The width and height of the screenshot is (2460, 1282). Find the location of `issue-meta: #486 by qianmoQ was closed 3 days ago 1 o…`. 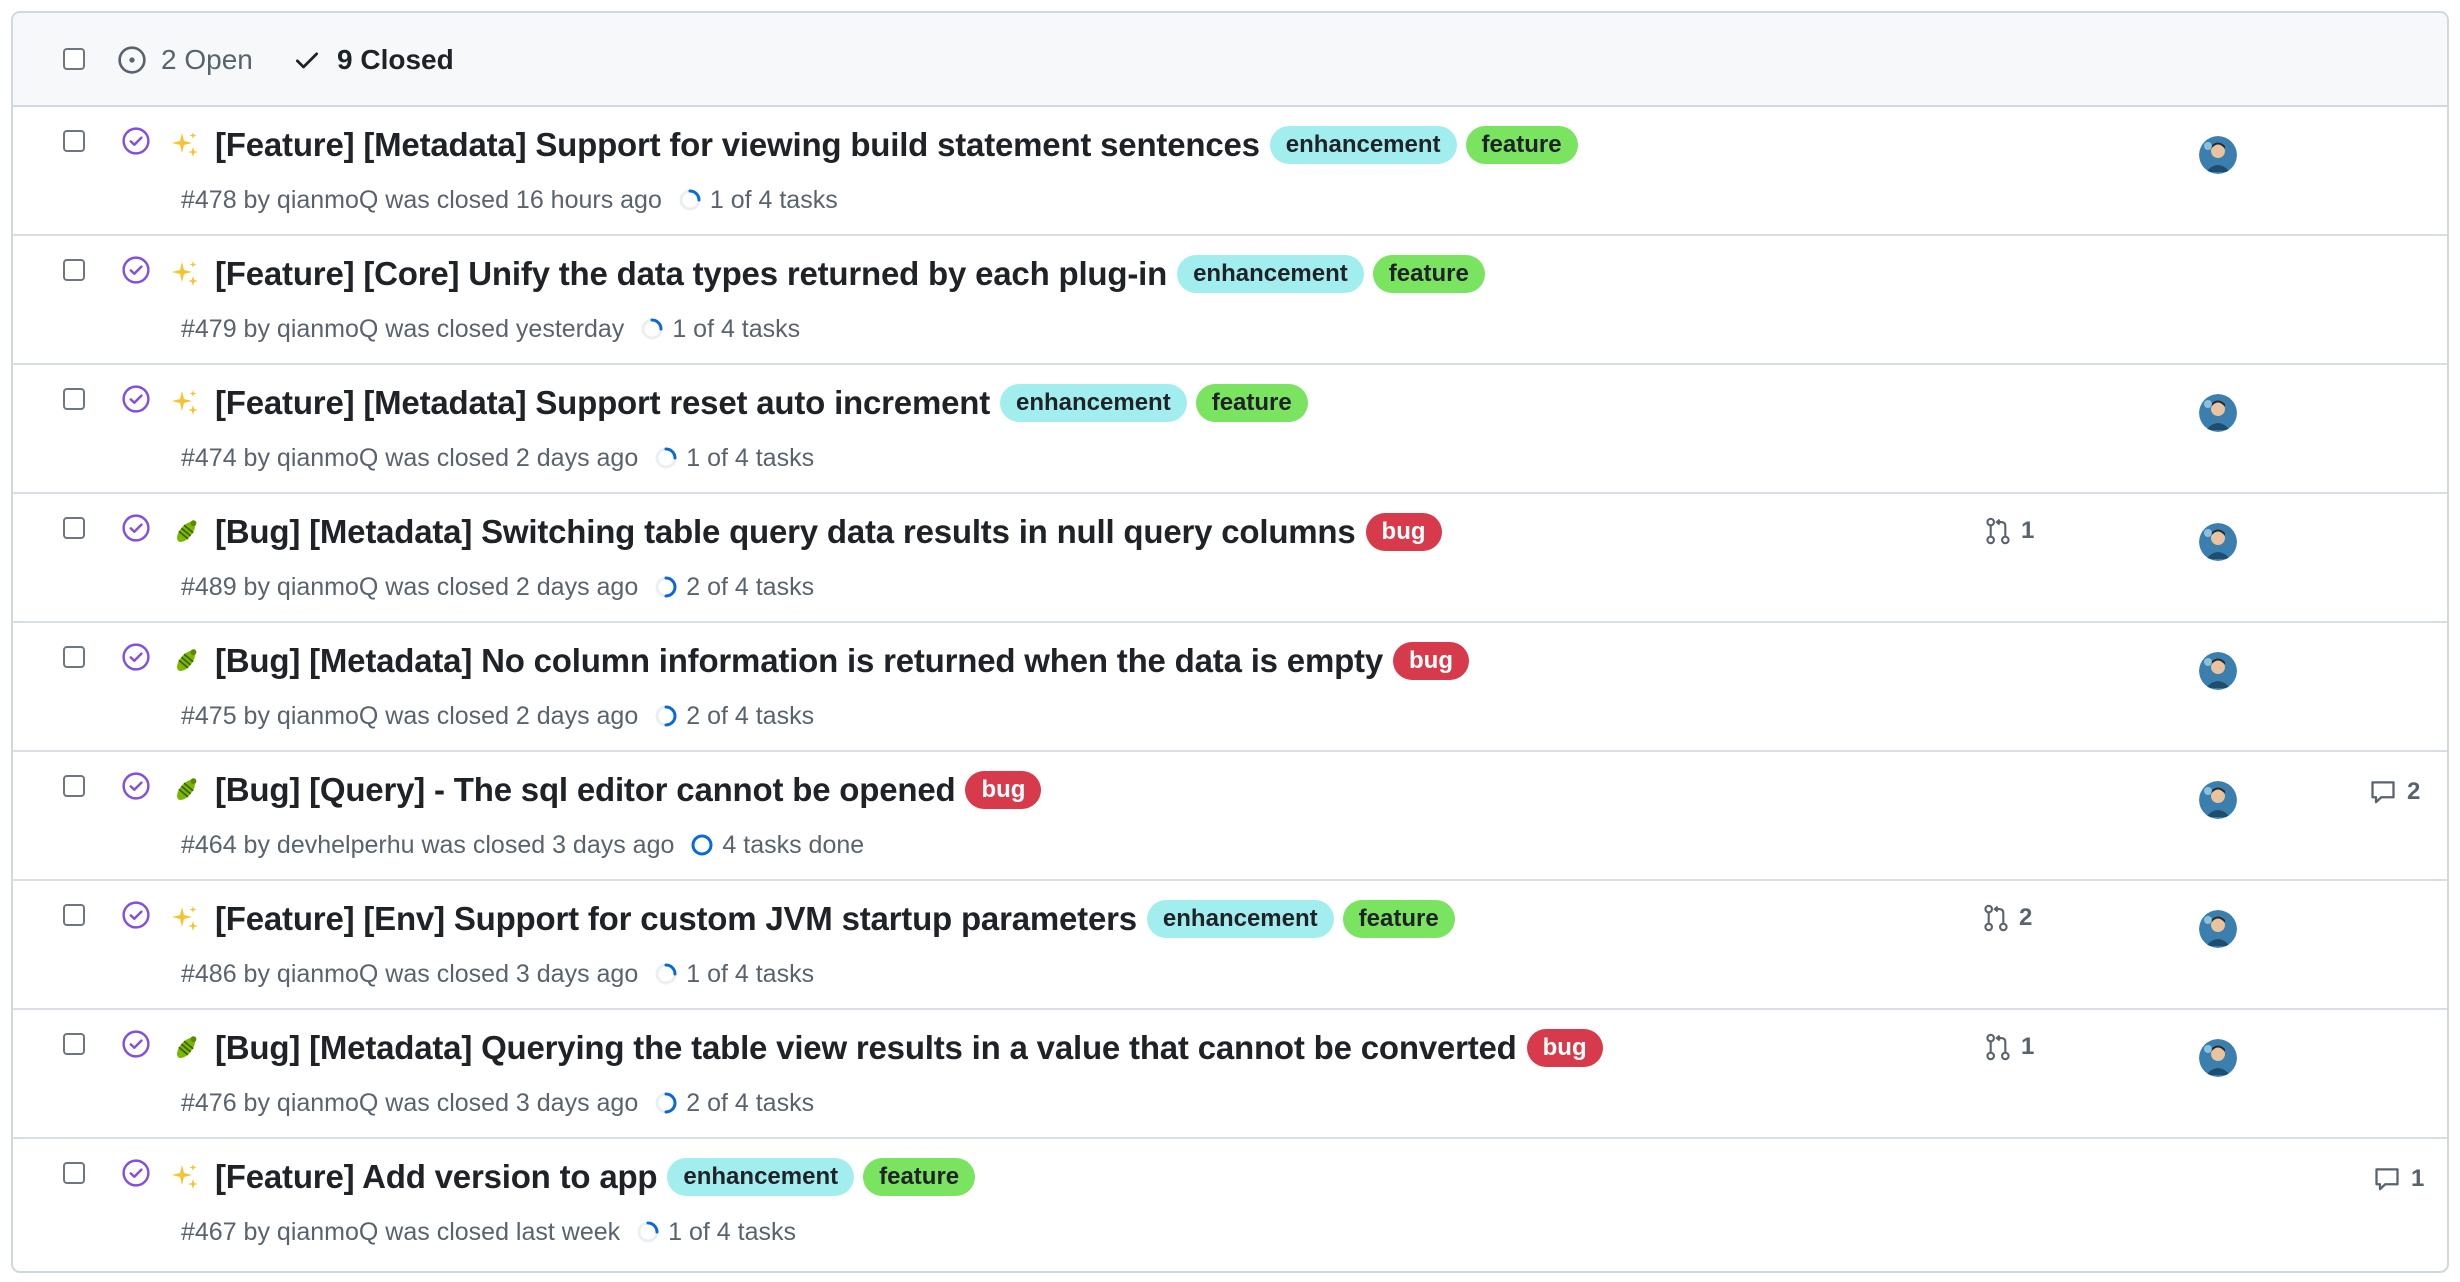

issue-meta: #486 by qianmoQ was closed 3 days ago 1 o… is located at coordinates (497, 974).